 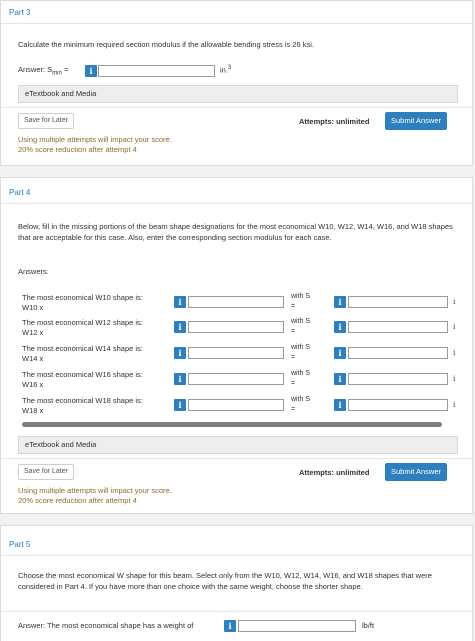 I want to click on part5-unit: lb/ft, so click(x=368, y=625).